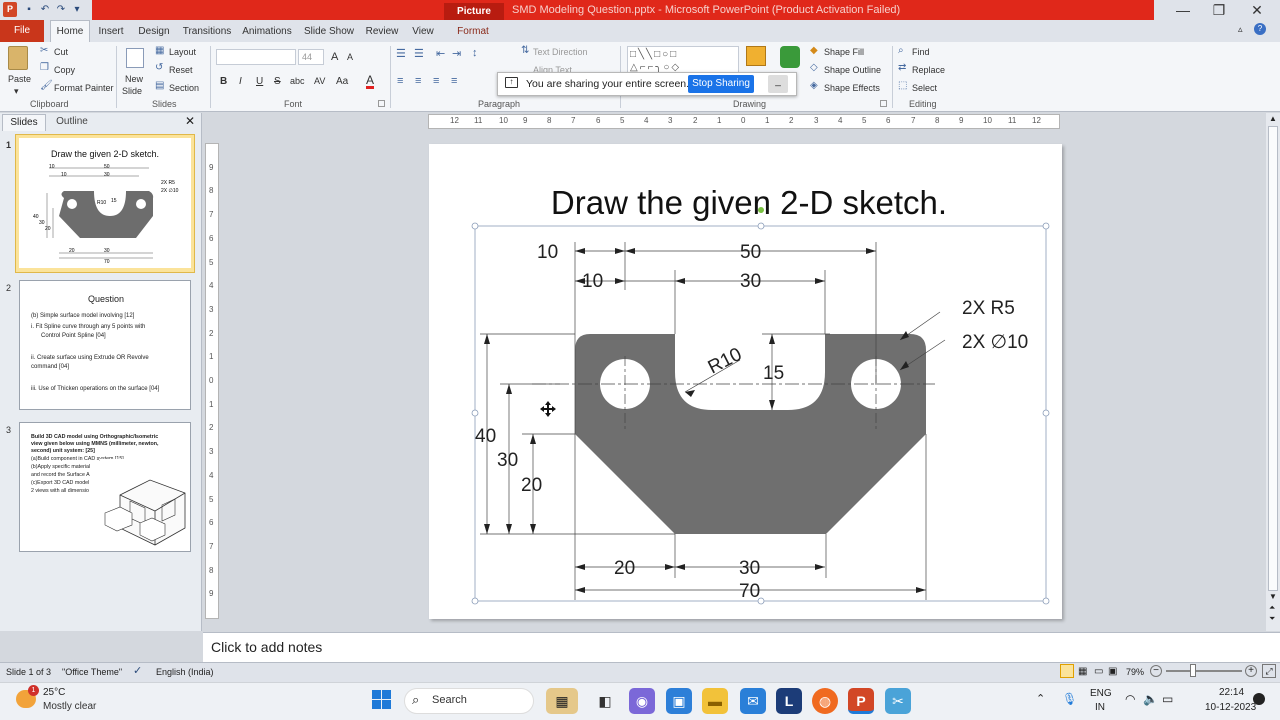 The height and width of the screenshot is (720, 1280). What do you see at coordinates (22, 31) in the screenshot?
I see `tab-file: File` at bounding box center [22, 31].